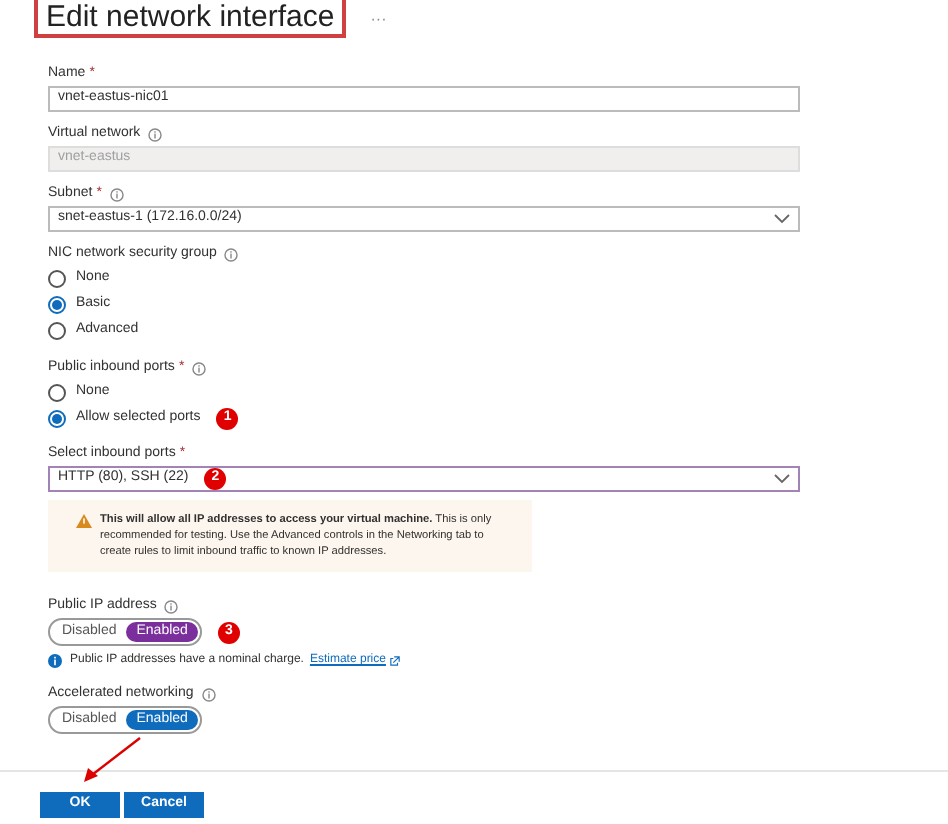 The width and height of the screenshot is (948, 824). Describe the element at coordinates (112, 760) in the screenshot. I see `annotation-arrow` at that location.